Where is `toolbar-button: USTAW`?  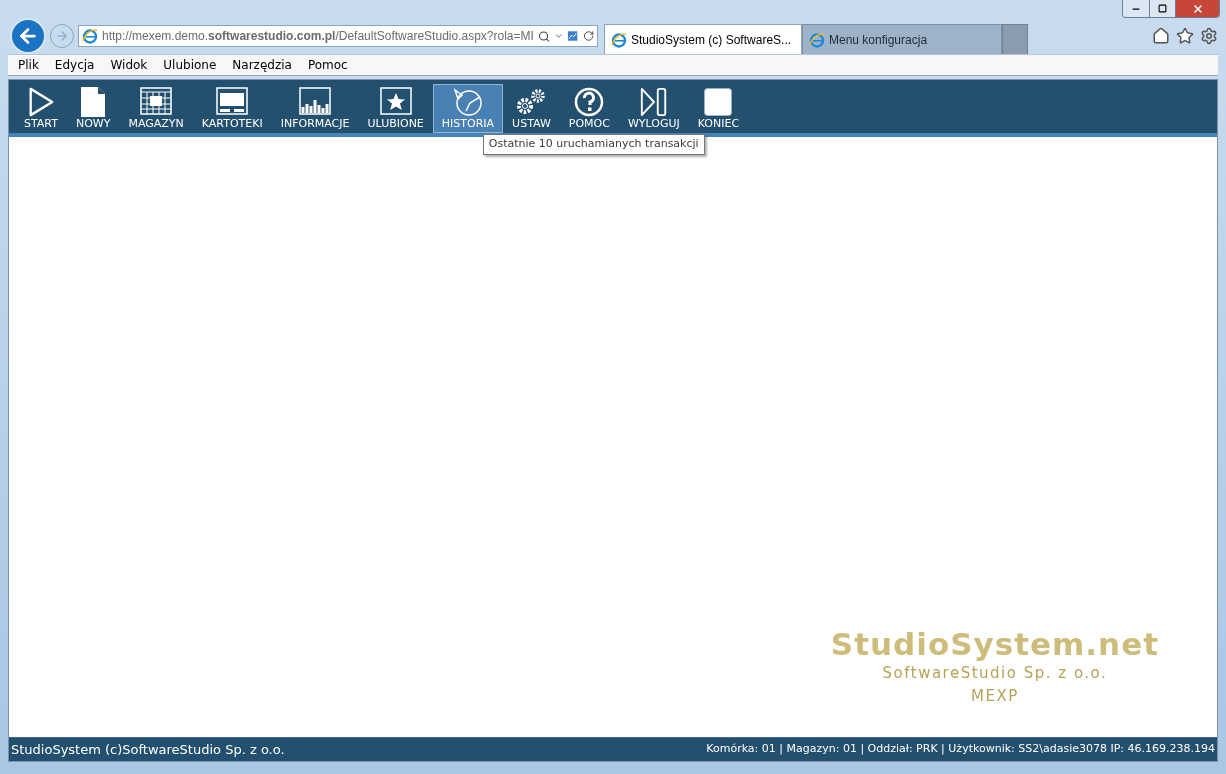
toolbar-button: USTAW is located at coordinates (531, 108).